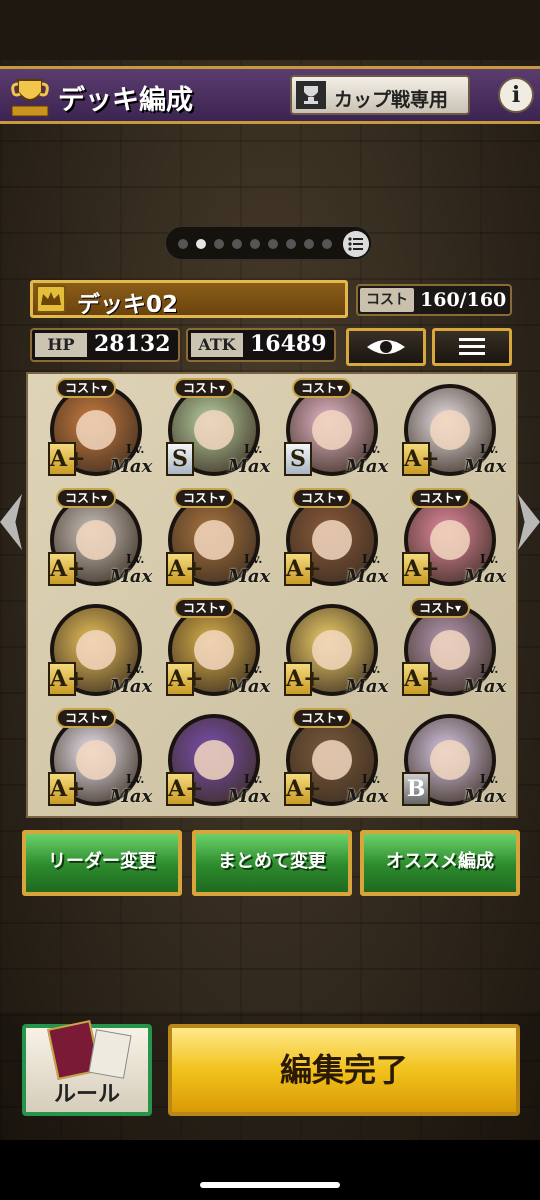 This screenshot has width=540, height=1200. What do you see at coordinates (391, 100) in the screenshot?
I see `cup-battle-label: カップ戦専用` at bounding box center [391, 100].